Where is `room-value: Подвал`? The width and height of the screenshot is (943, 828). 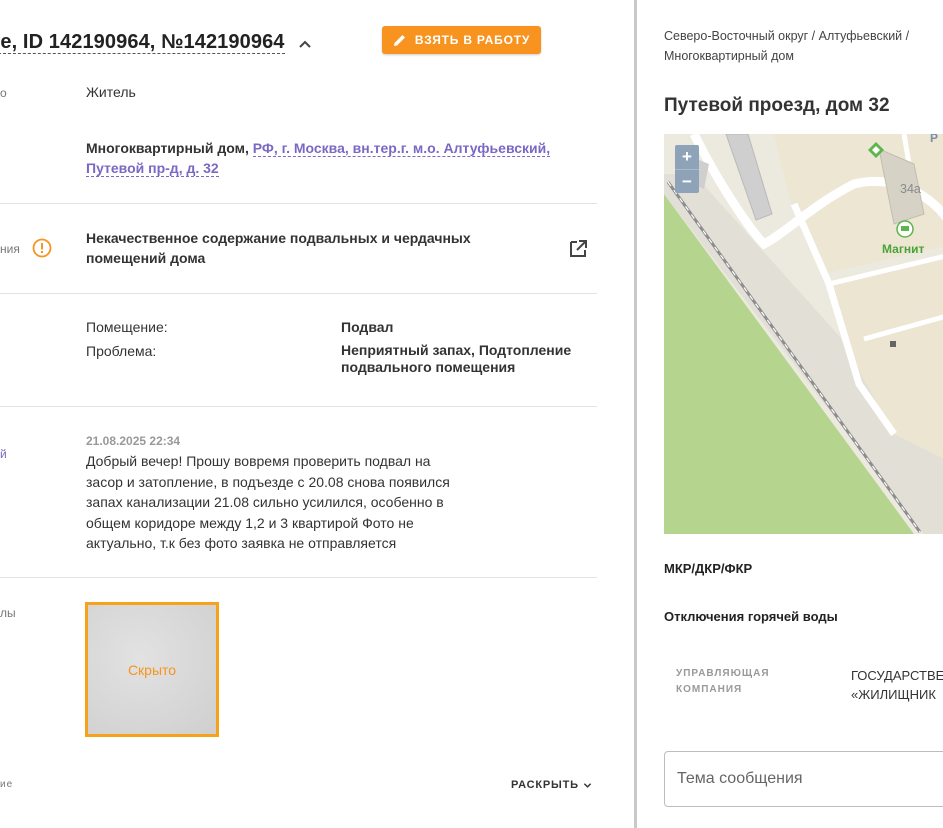
room-value: Подвал is located at coordinates (367, 327).